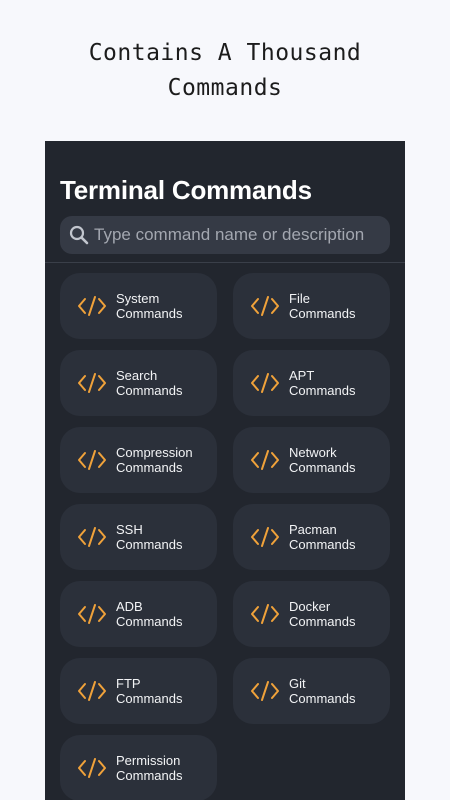  I want to click on header-divider, so click(225, 262).